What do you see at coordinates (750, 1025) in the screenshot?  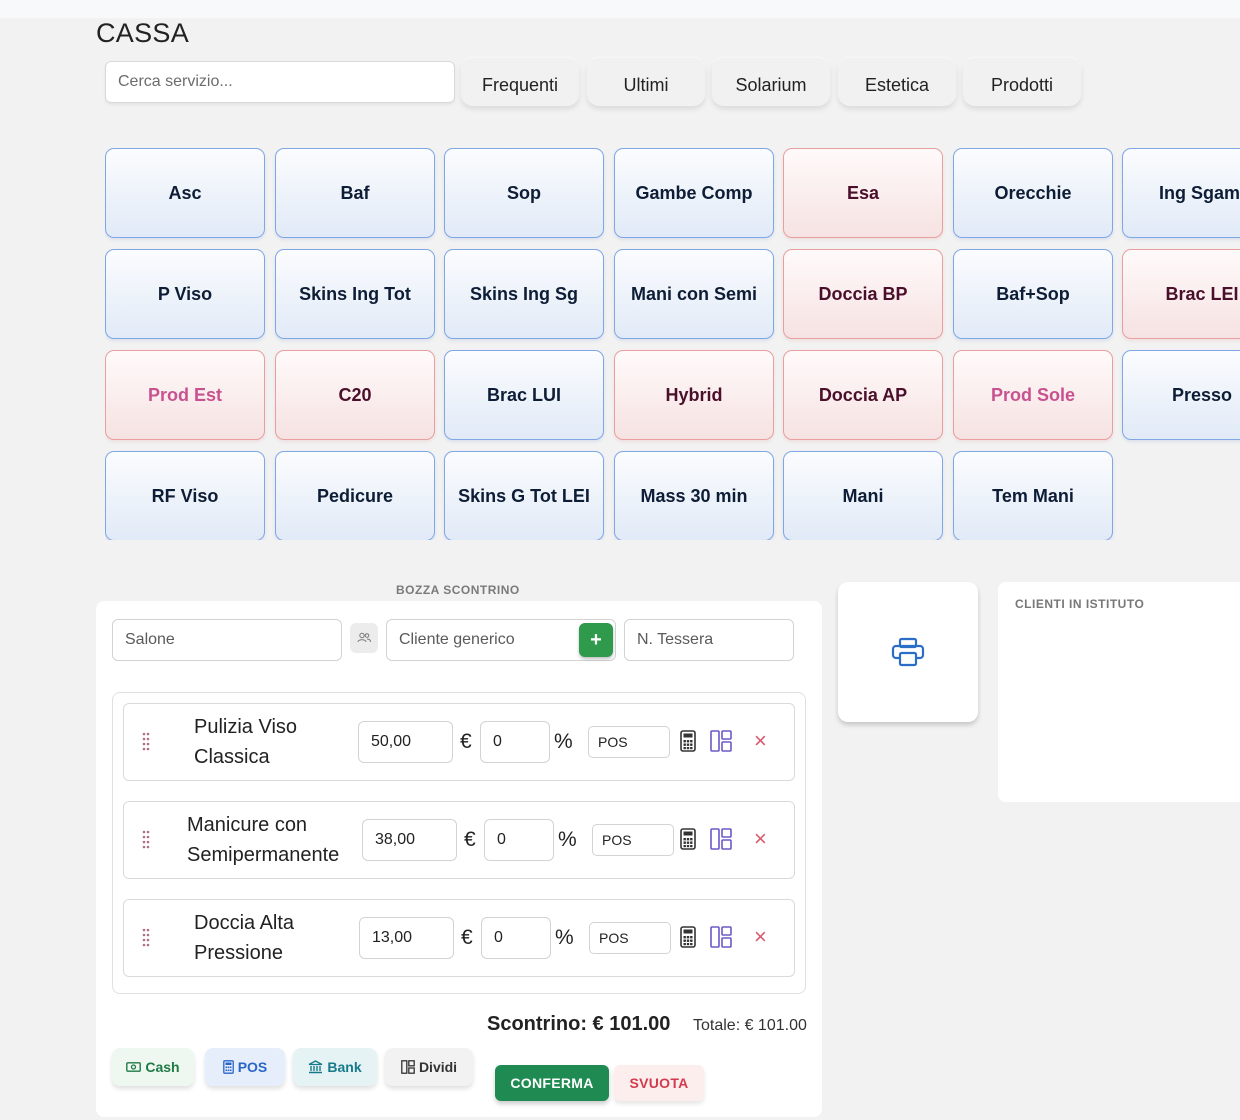 I see `totale-label: Totale: € 101.00` at bounding box center [750, 1025].